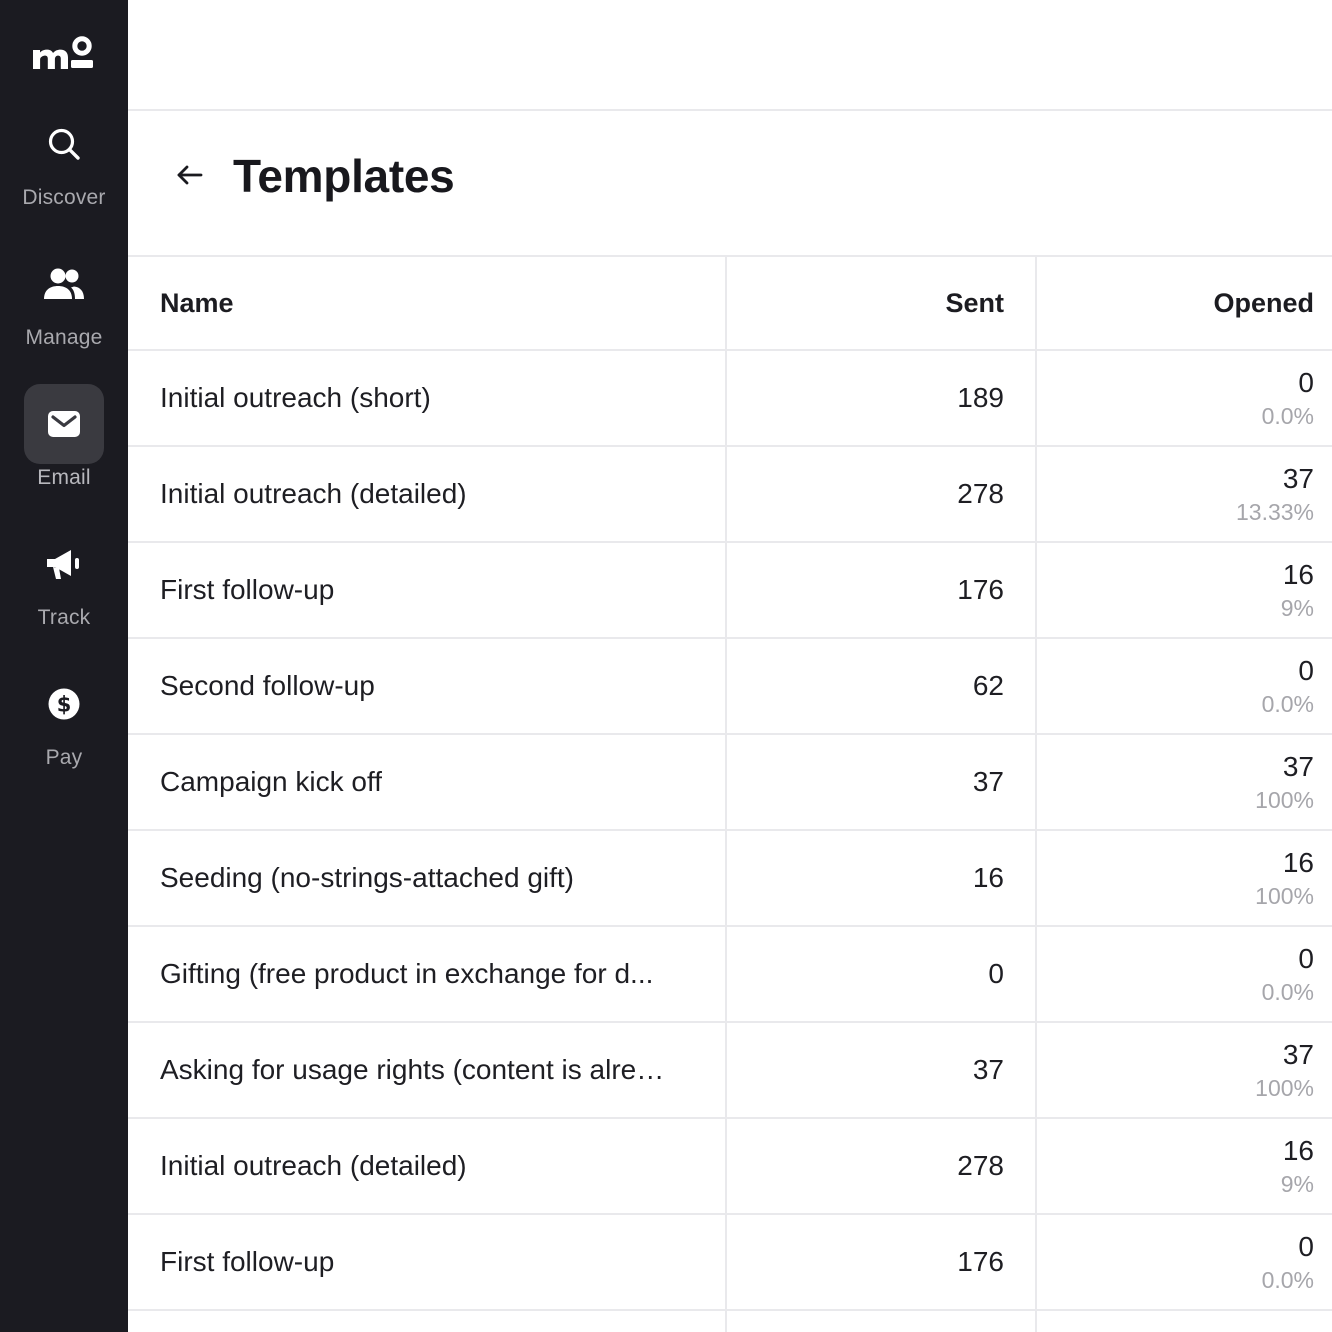 The height and width of the screenshot is (1332, 1332). I want to click on sidebar-item-discover: Discover, so click(64, 164).